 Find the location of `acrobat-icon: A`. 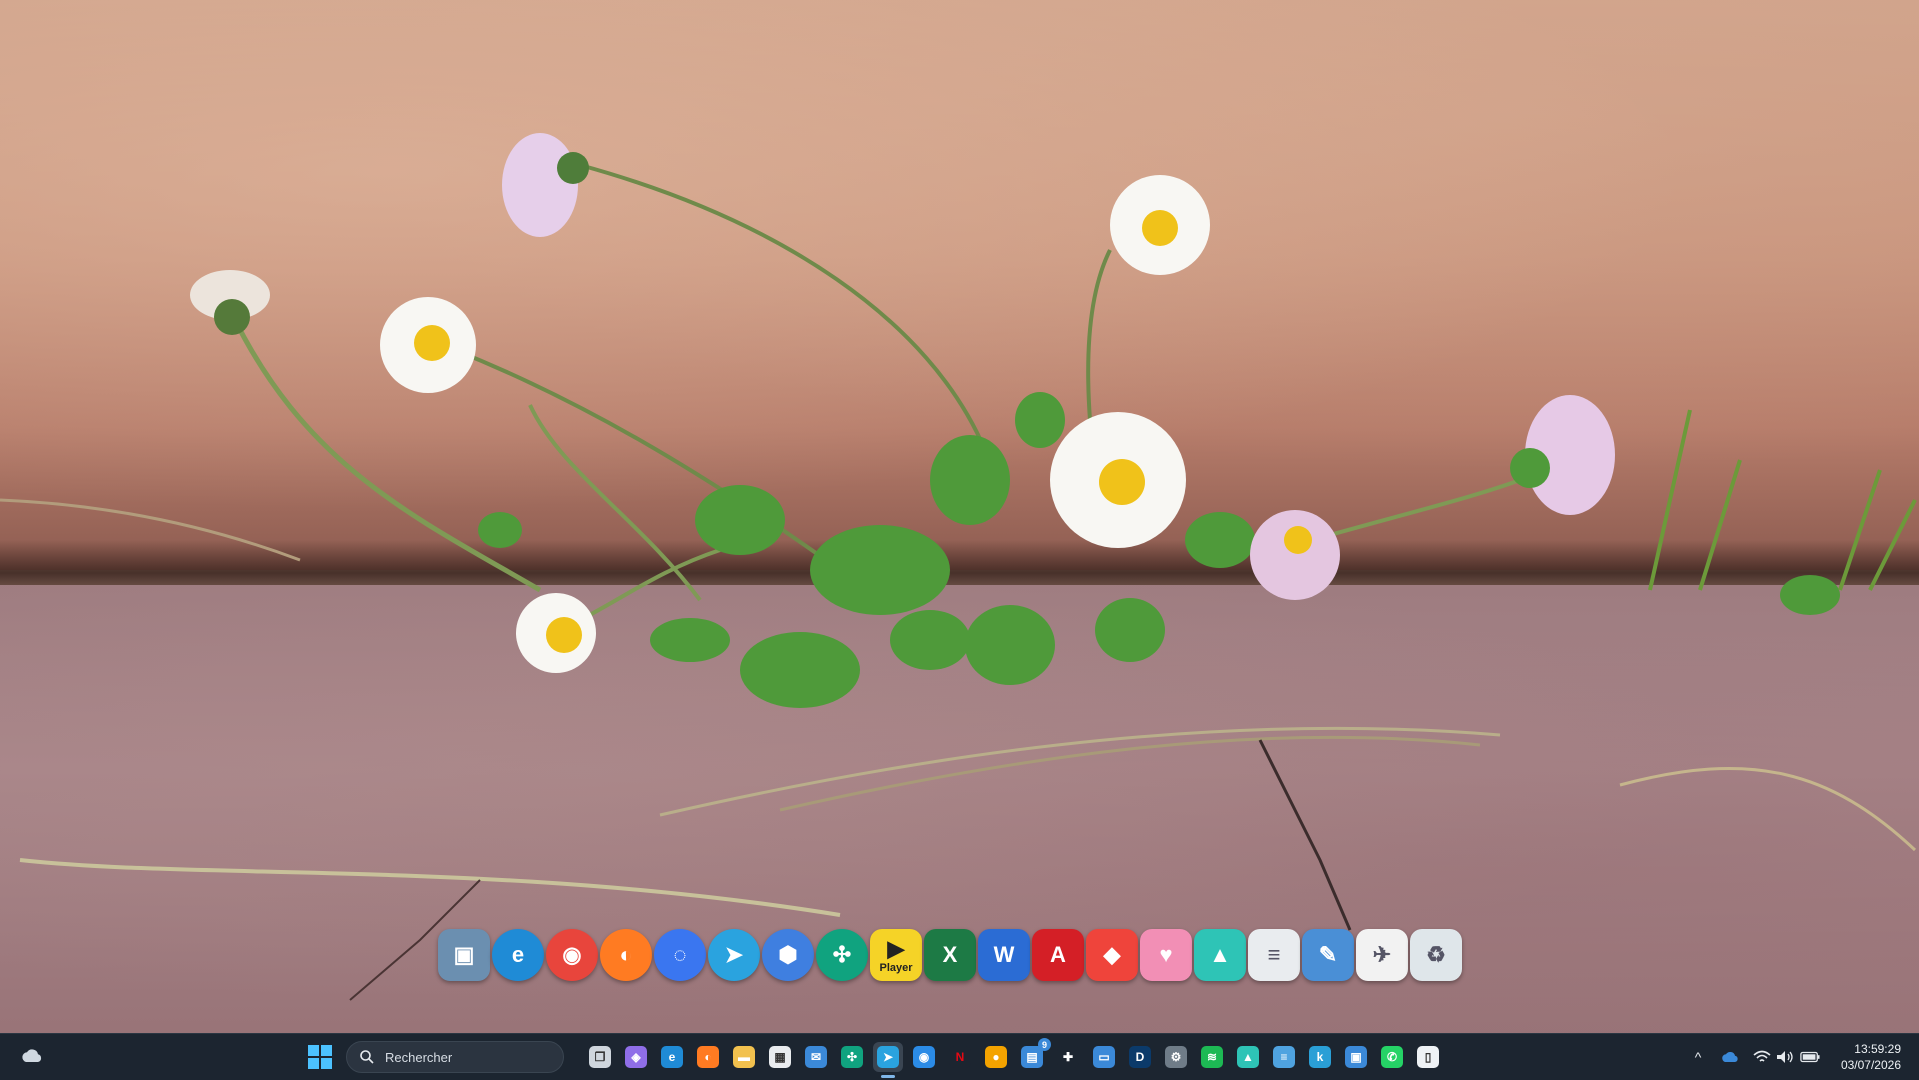

acrobat-icon: A is located at coordinates (1058, 955).